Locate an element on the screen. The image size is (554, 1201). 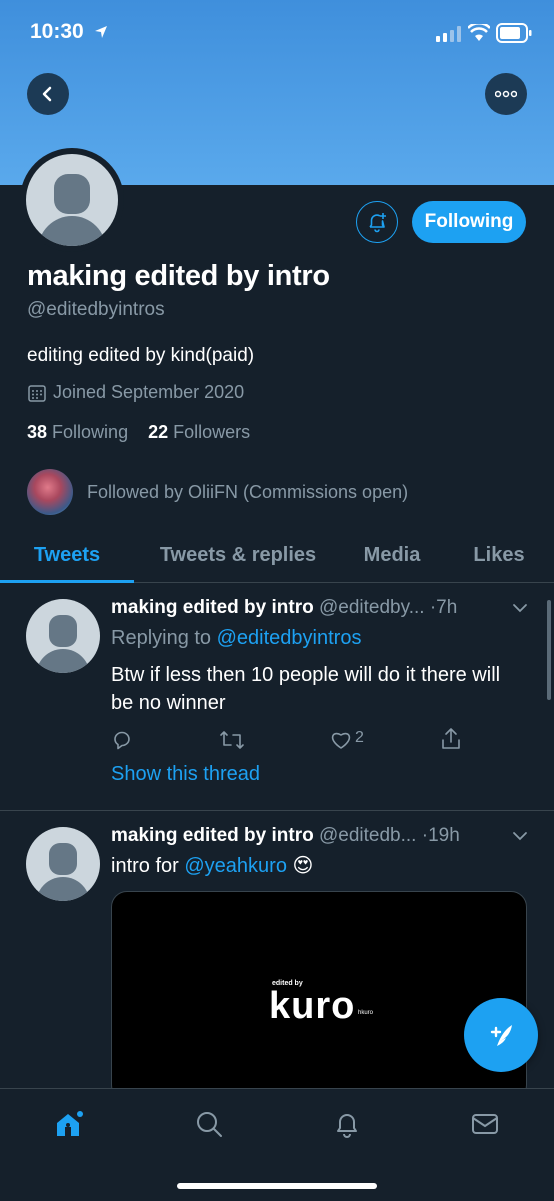
tweet-text: intro for @yeahkuro 😍 is located at coordinates (212, 866).